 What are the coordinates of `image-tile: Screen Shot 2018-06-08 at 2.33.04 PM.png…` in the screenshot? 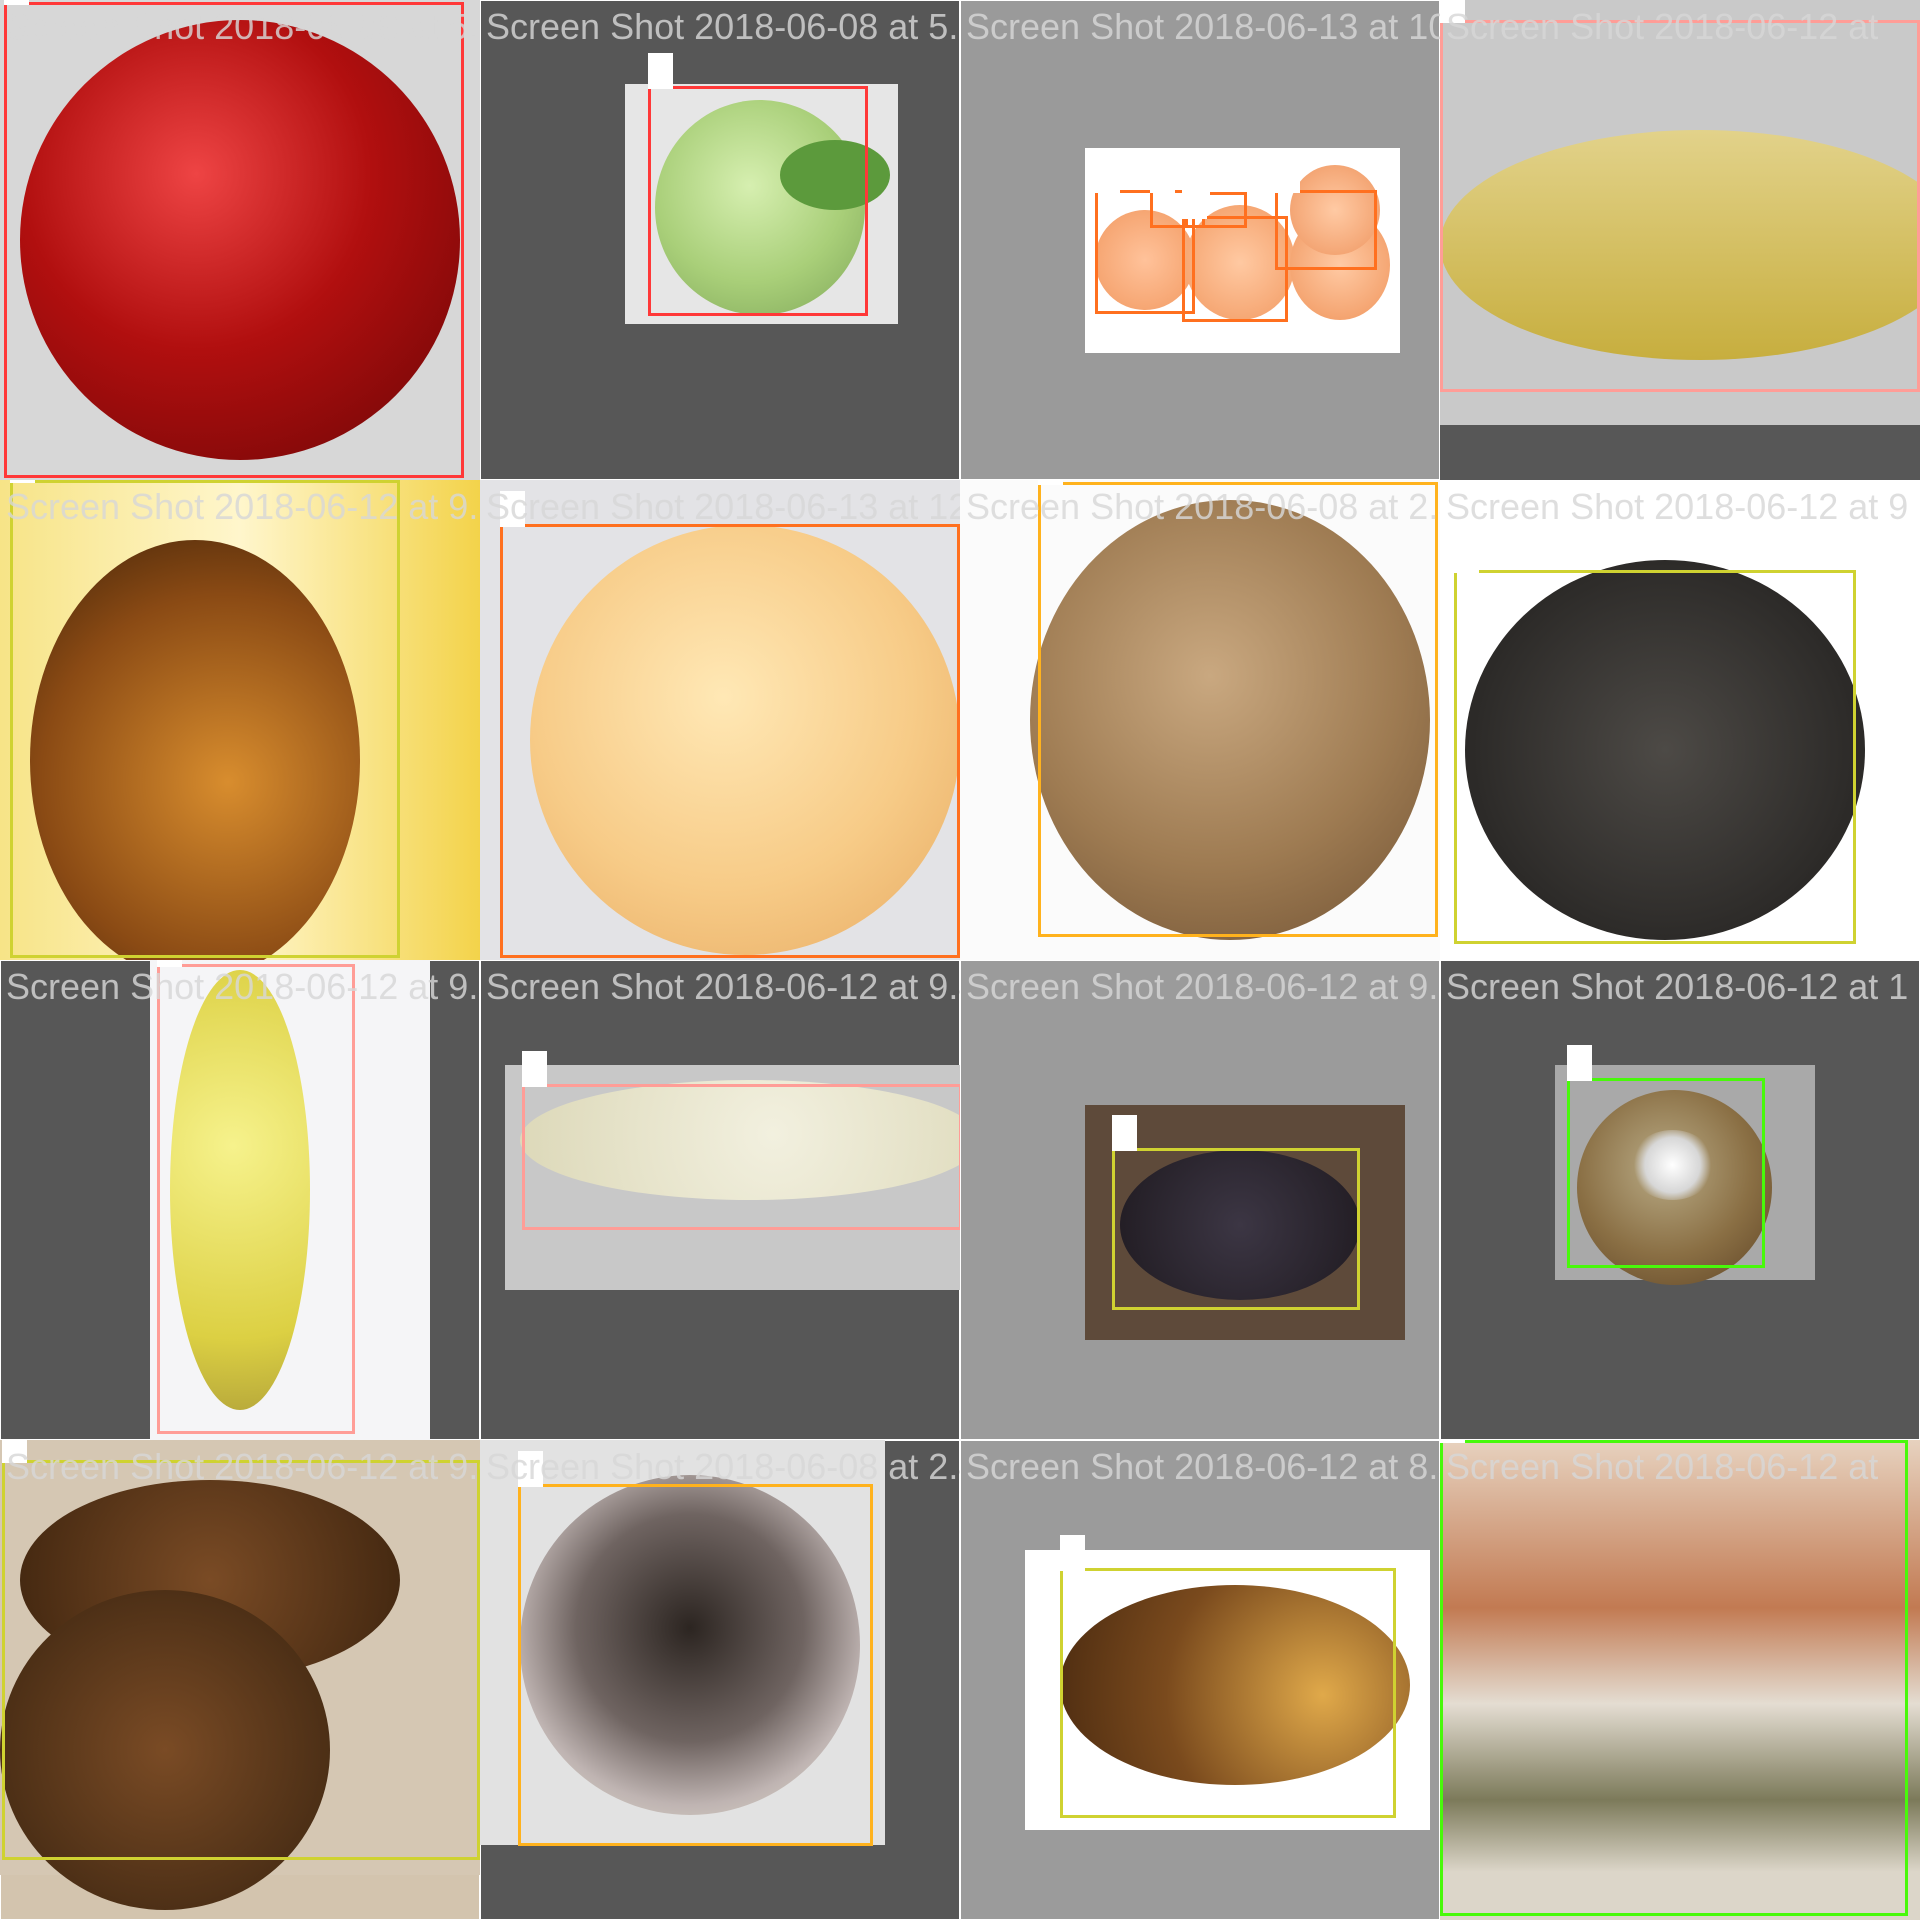 It's located at (1200, 720).